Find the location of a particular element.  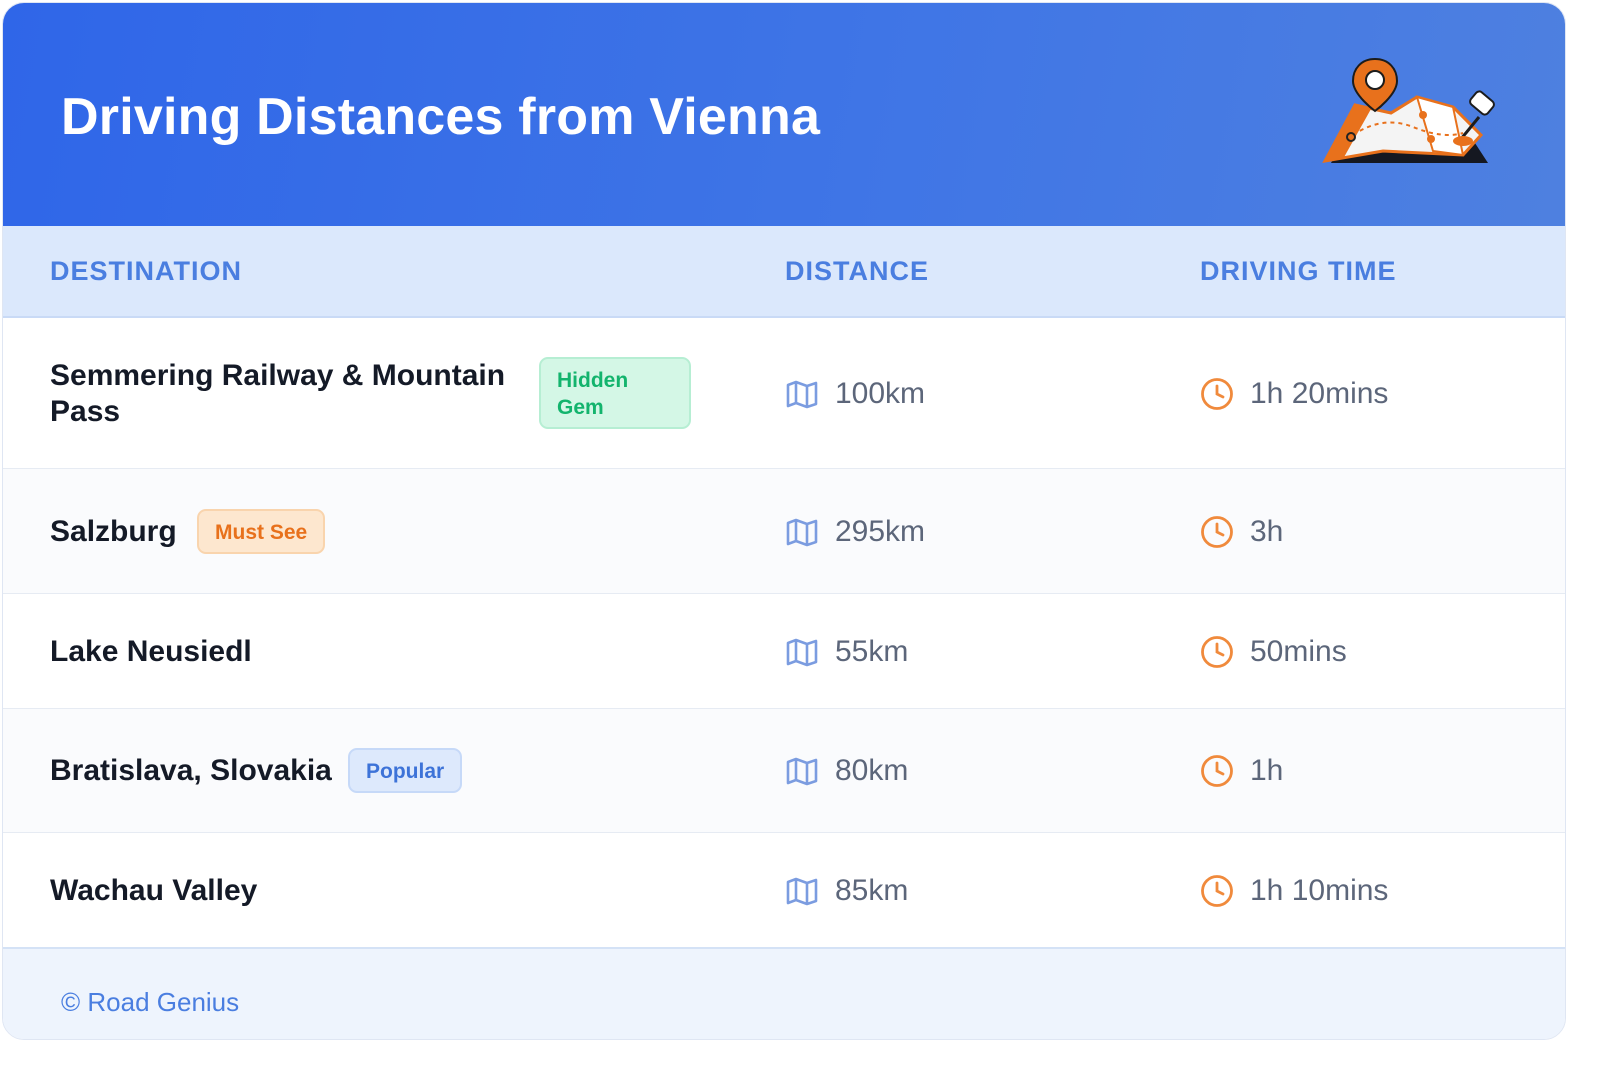

column-header-driving-time: DRIVING TIME is located at coordinates (1298, 271).